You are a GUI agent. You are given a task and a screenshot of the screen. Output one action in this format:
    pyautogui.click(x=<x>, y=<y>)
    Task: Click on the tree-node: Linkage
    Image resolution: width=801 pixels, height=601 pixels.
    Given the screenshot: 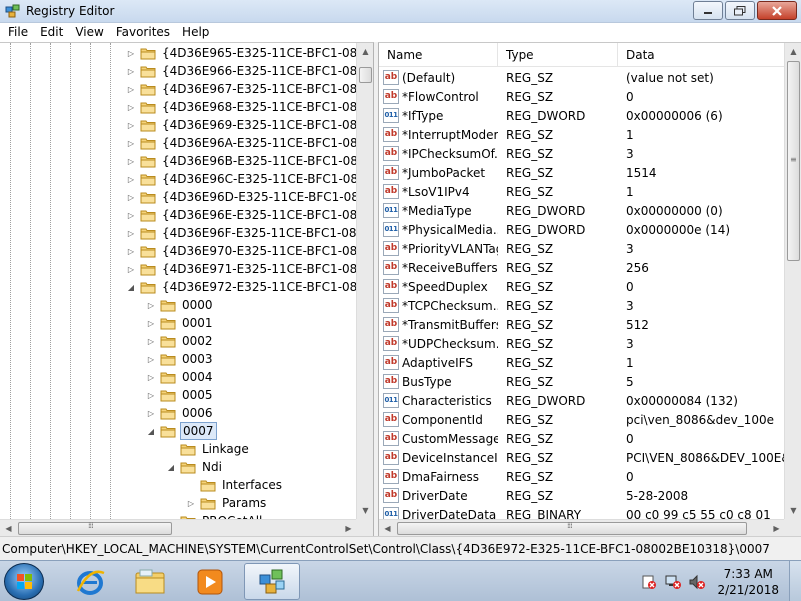 What is the action you would take?
    pyautogui.click(x=208, y=449)
    